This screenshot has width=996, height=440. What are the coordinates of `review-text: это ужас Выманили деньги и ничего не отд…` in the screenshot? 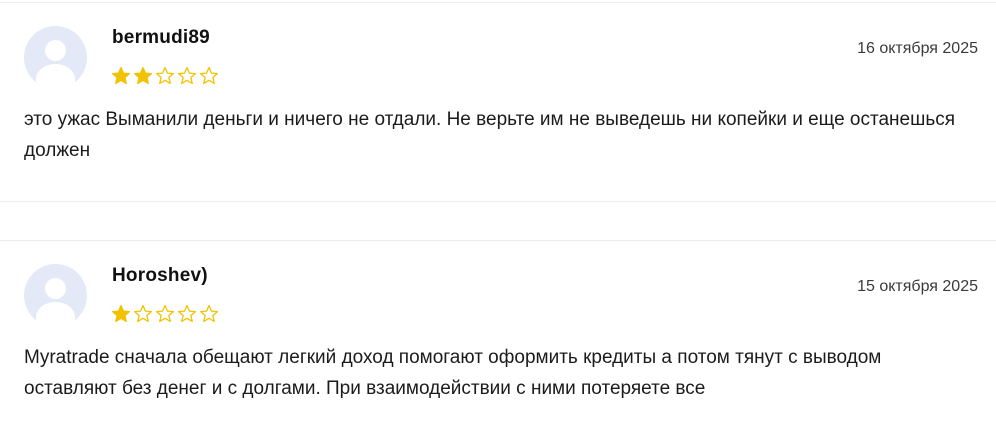 It's located at (490, 135).